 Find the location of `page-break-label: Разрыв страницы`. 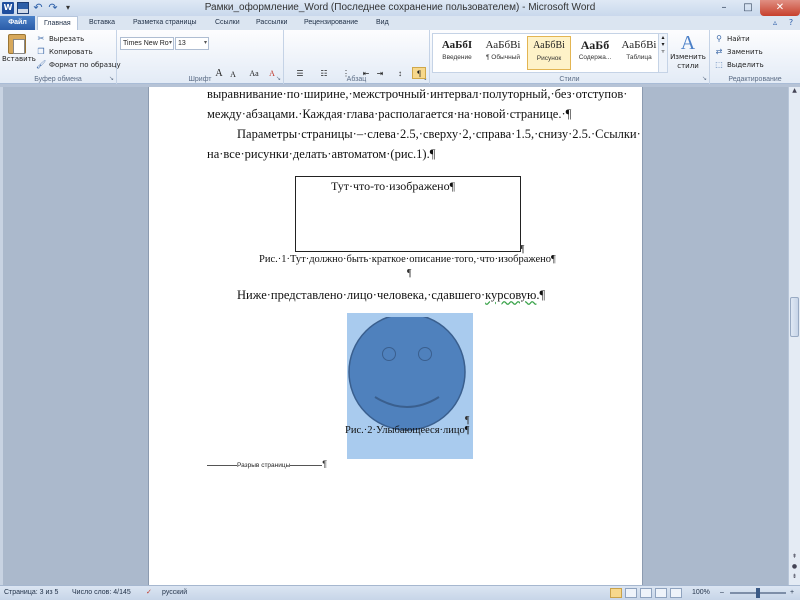

page-break-label: Разрыв страницы is located at coordinates (264, 465).